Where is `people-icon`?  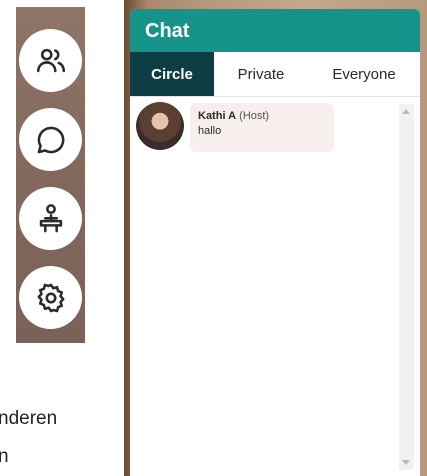 people-icon is located at coordinates (50, 60).